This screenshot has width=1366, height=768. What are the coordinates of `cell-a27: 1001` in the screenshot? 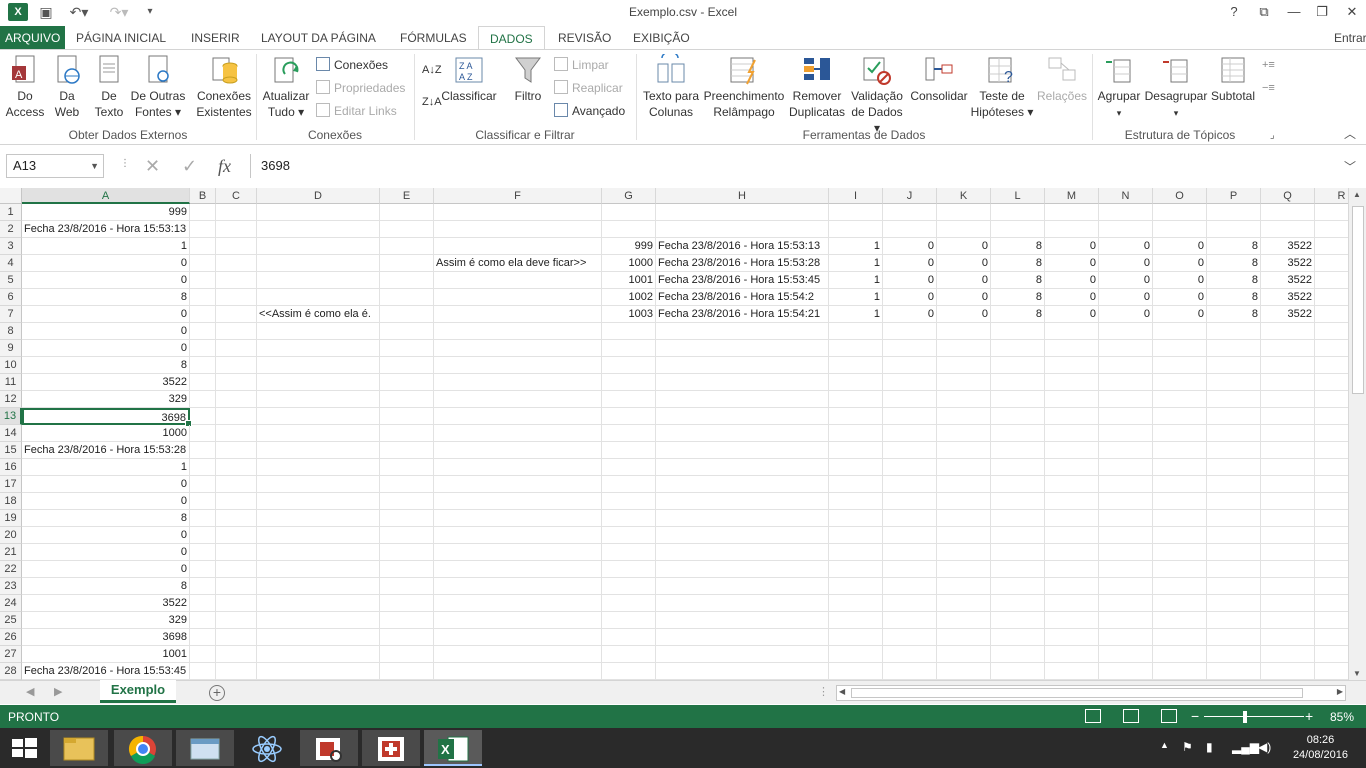 It's located at (106, 654).